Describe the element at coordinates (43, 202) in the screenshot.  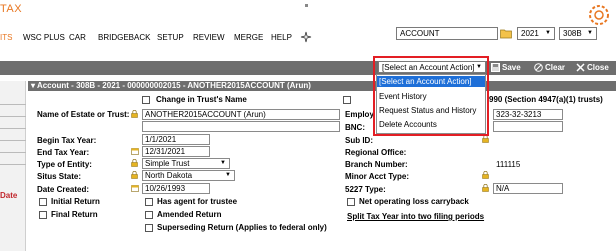
I see `initial-return-checkbox` at that location.